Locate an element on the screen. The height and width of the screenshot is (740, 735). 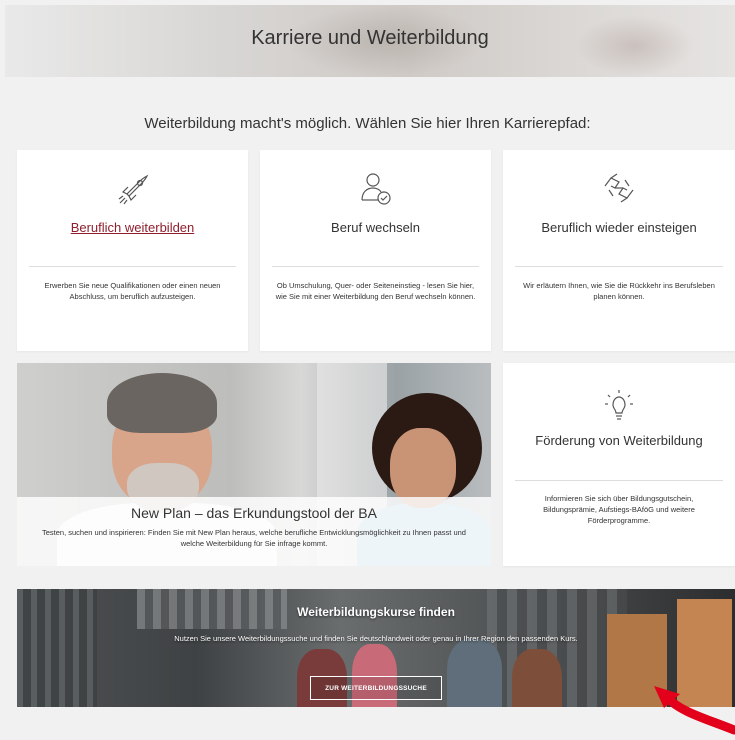
handshake-icon is located at coordinates (619, 188).